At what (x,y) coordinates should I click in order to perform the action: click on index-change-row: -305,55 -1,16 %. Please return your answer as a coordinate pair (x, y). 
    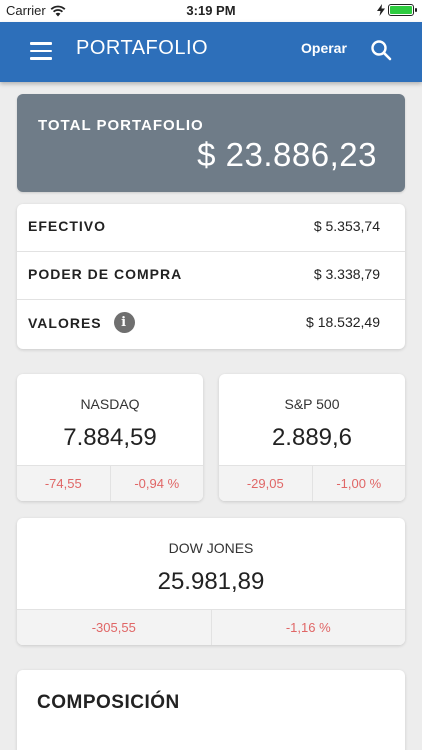
    Looking at the image, I should click on (211, 627).